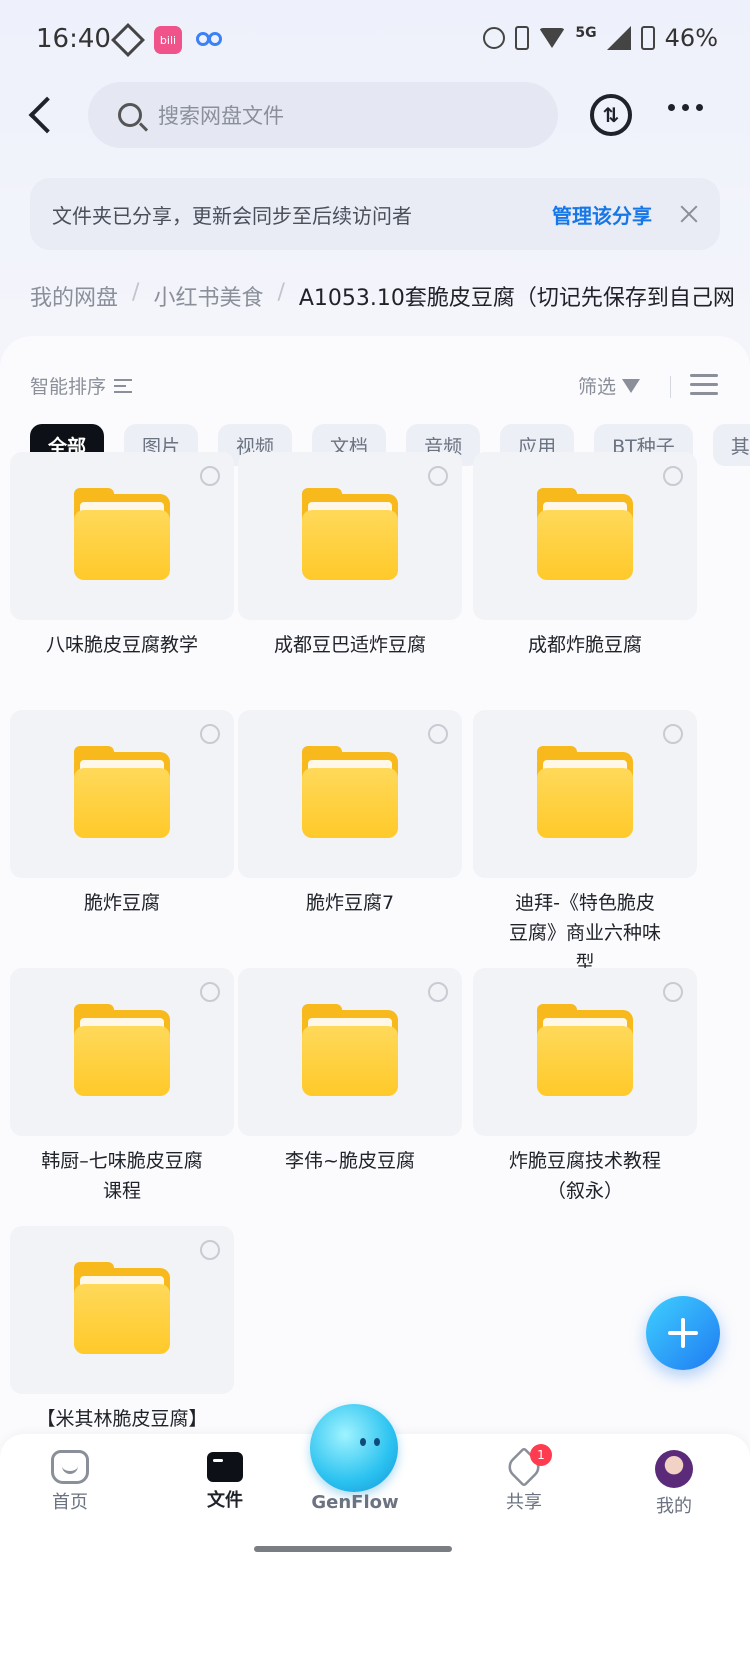 Image resolution: width=750 pixels, height=1667 pixels. I want to click on vibrate-icon, so click(522, 38).